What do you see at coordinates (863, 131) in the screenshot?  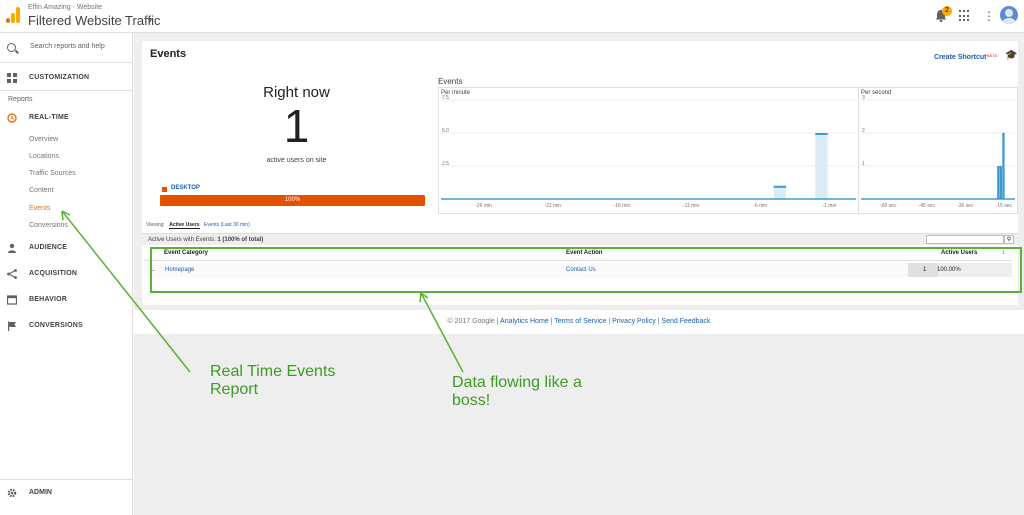 I see `y-tick-label: 2` at bounding box center [863, 131].